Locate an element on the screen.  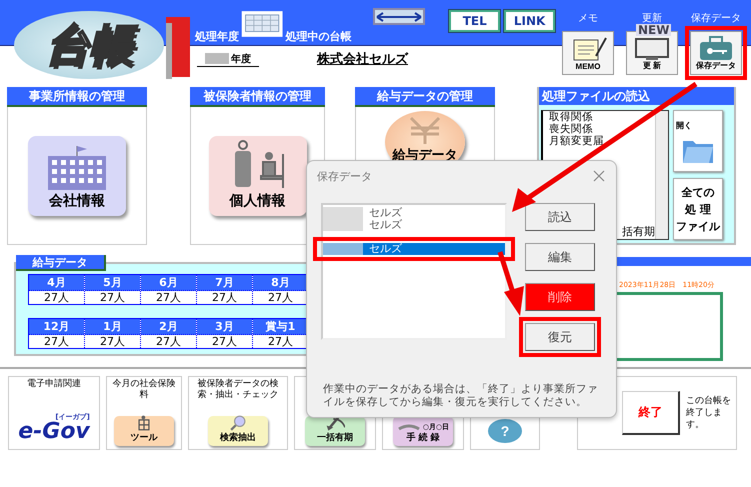
tool-label: 保存データ is located at coordinates (716, 18).